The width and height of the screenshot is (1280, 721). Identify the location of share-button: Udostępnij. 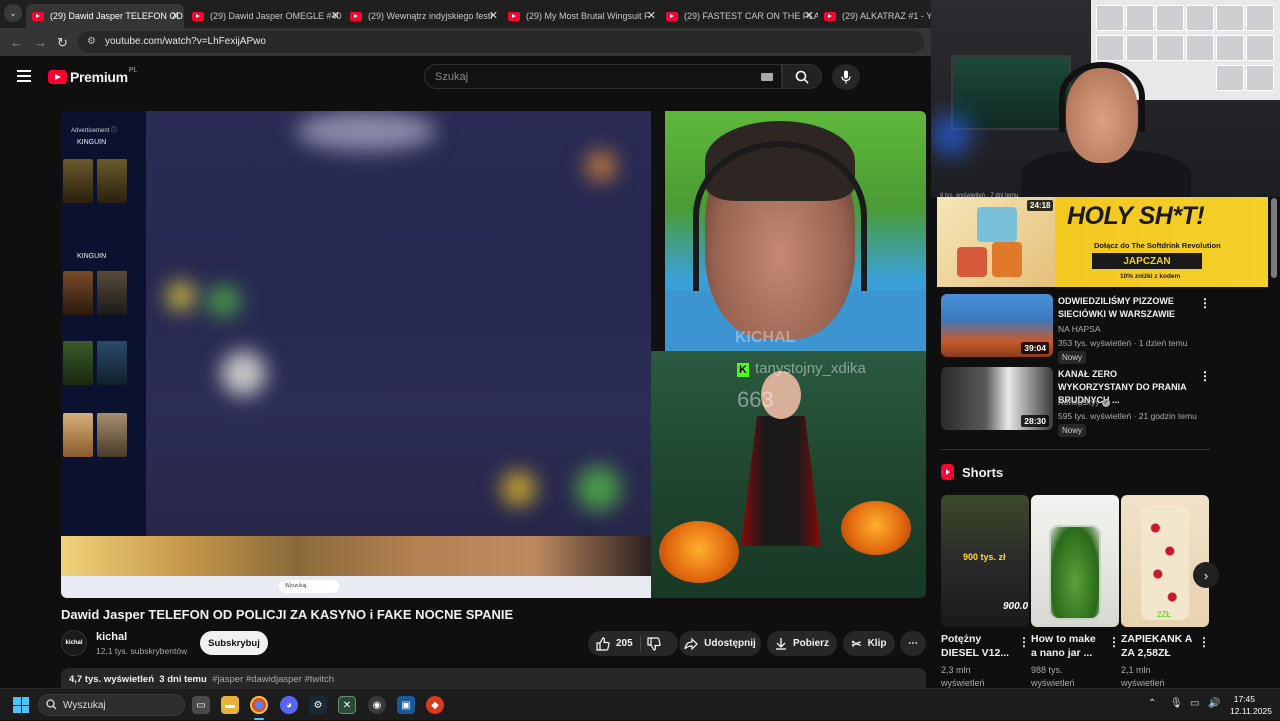
(720, 643).